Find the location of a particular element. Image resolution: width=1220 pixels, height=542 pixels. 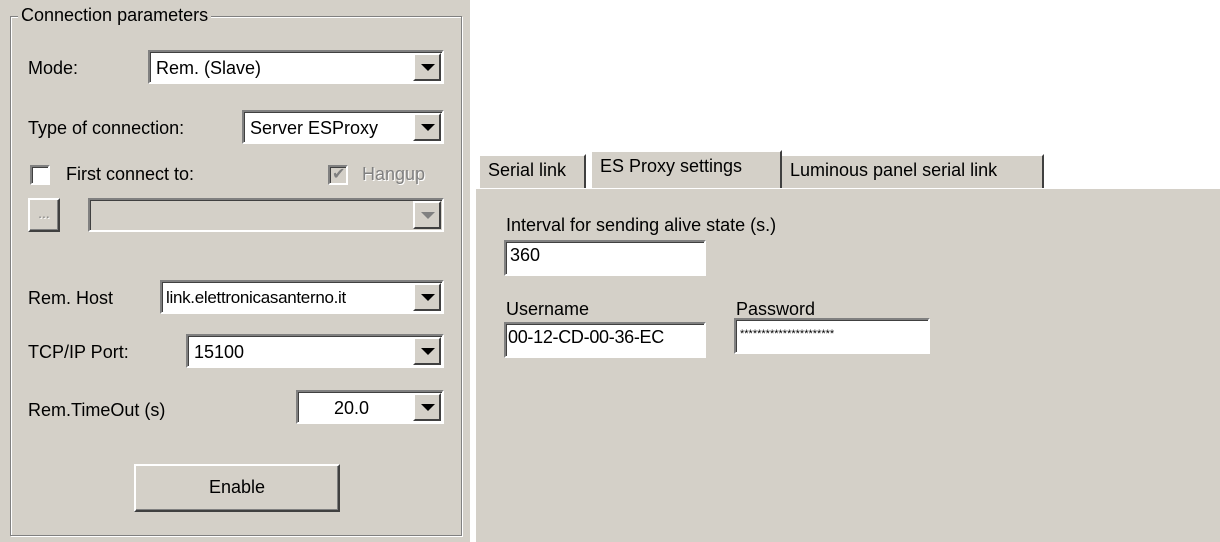

port-value: 15100 is located at coordinates (219, 352).